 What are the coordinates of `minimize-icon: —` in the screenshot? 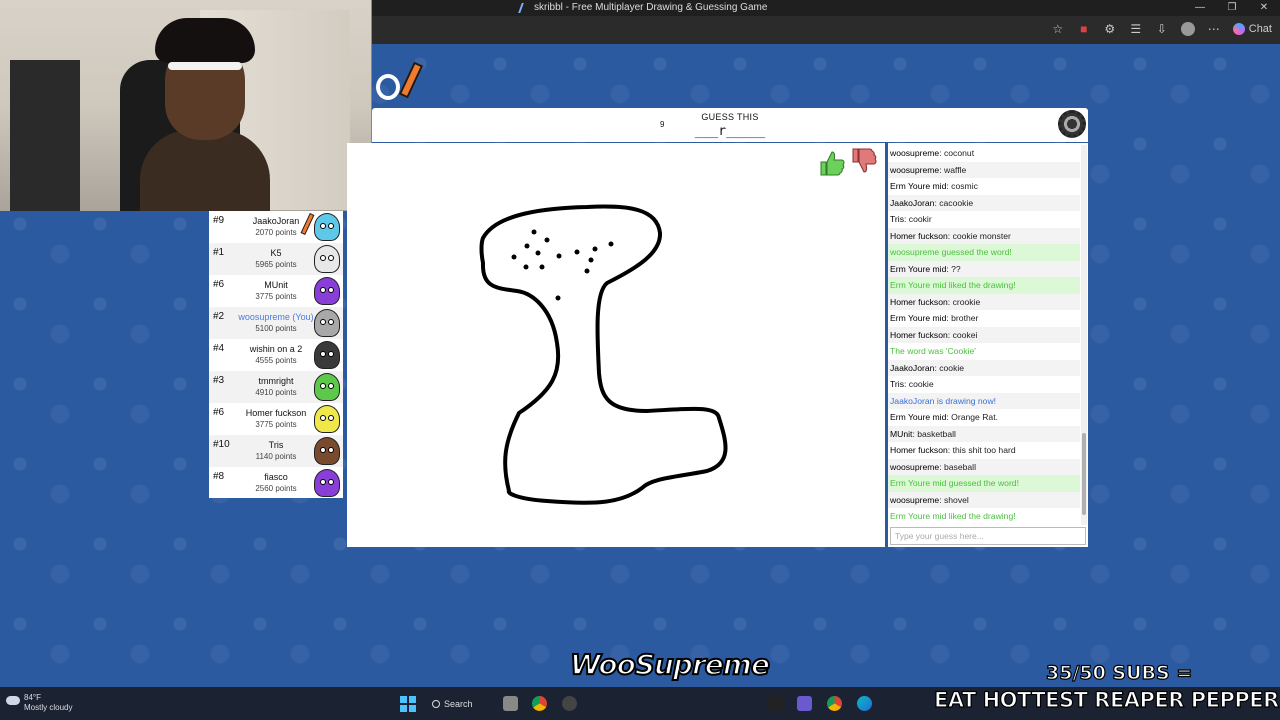 It's located at (1200, 8).